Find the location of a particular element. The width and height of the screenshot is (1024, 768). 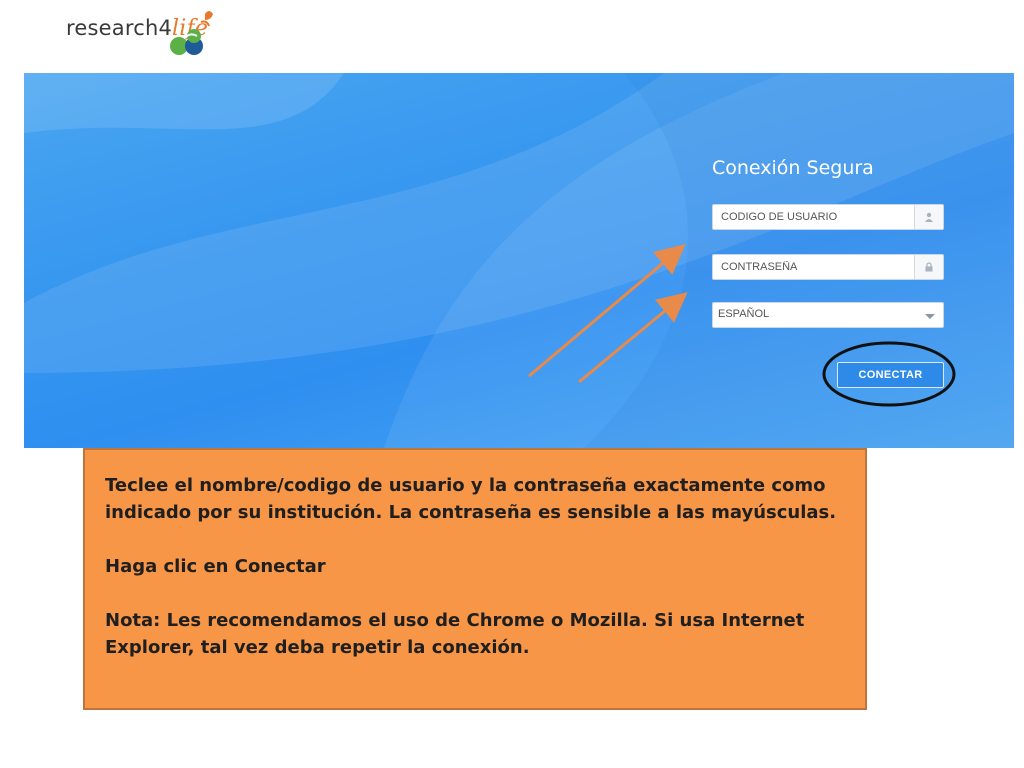

username-field is located at coordinates (828, 217).